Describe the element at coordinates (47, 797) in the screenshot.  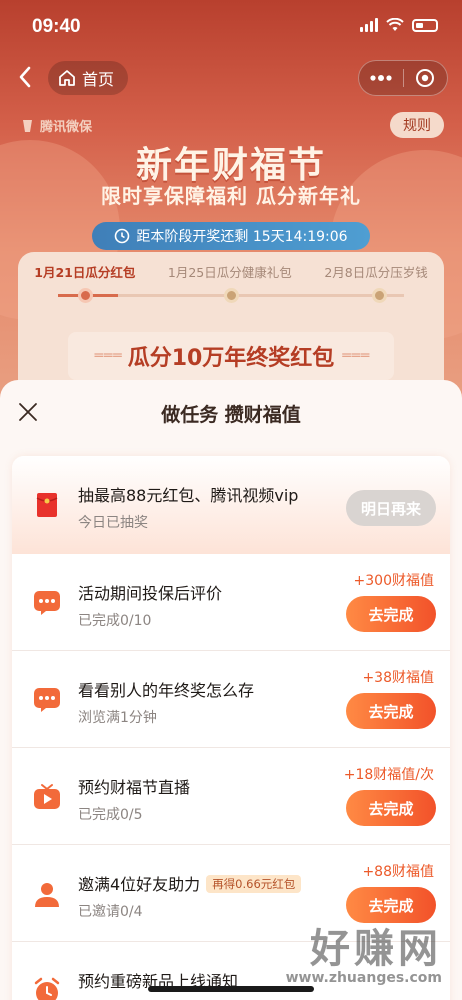
I see `tv-play-icon` at that location.